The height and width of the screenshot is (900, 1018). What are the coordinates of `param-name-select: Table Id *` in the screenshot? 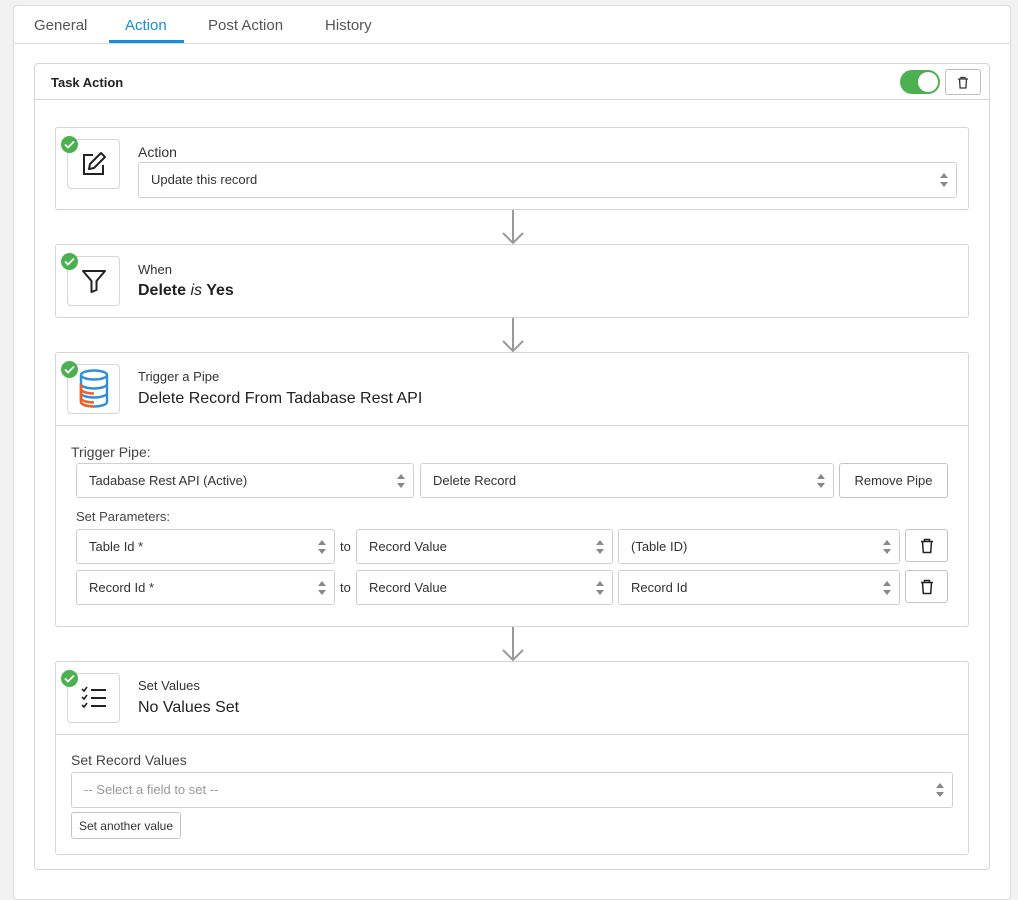 It's located at (205, 546).